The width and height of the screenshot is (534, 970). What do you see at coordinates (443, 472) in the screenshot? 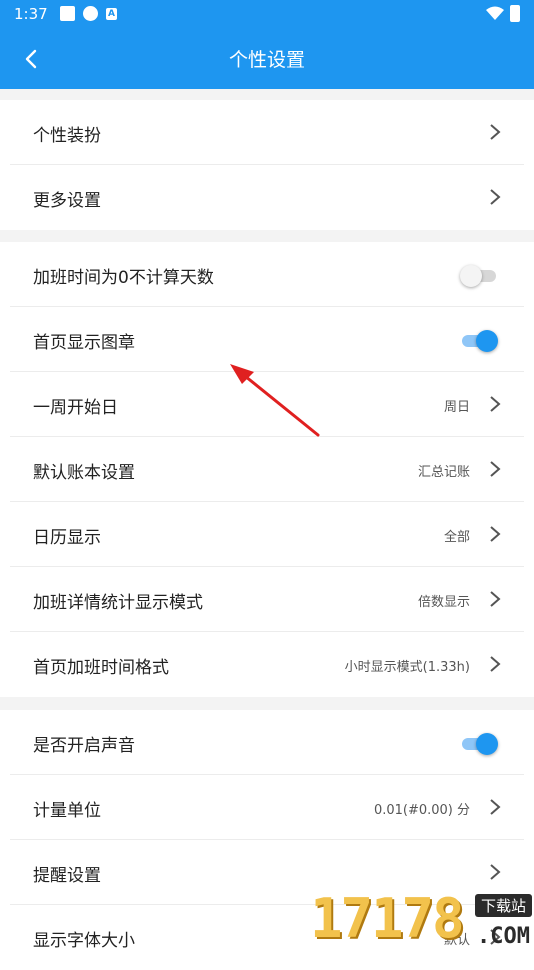
I see `setting-value: 汇总记账` at bounding box center [443, 472].